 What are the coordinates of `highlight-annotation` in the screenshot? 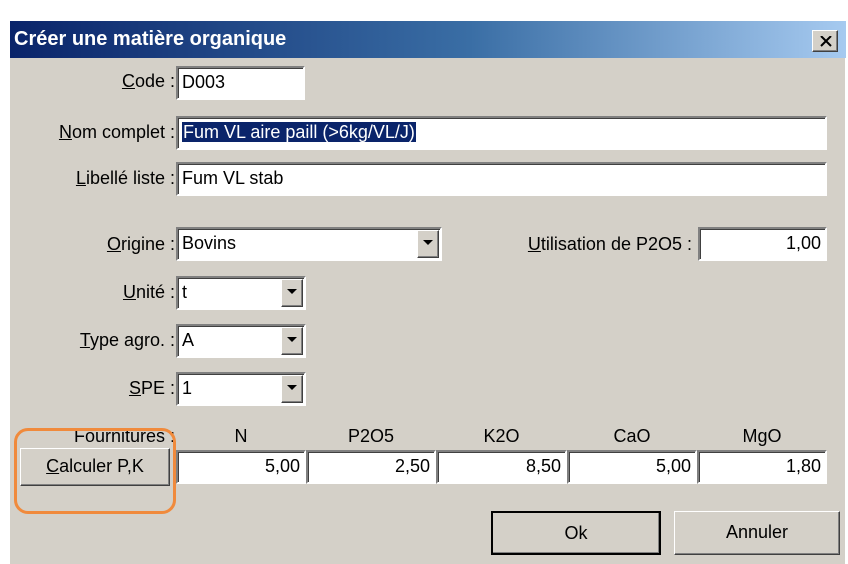 It's located at (95, 471).